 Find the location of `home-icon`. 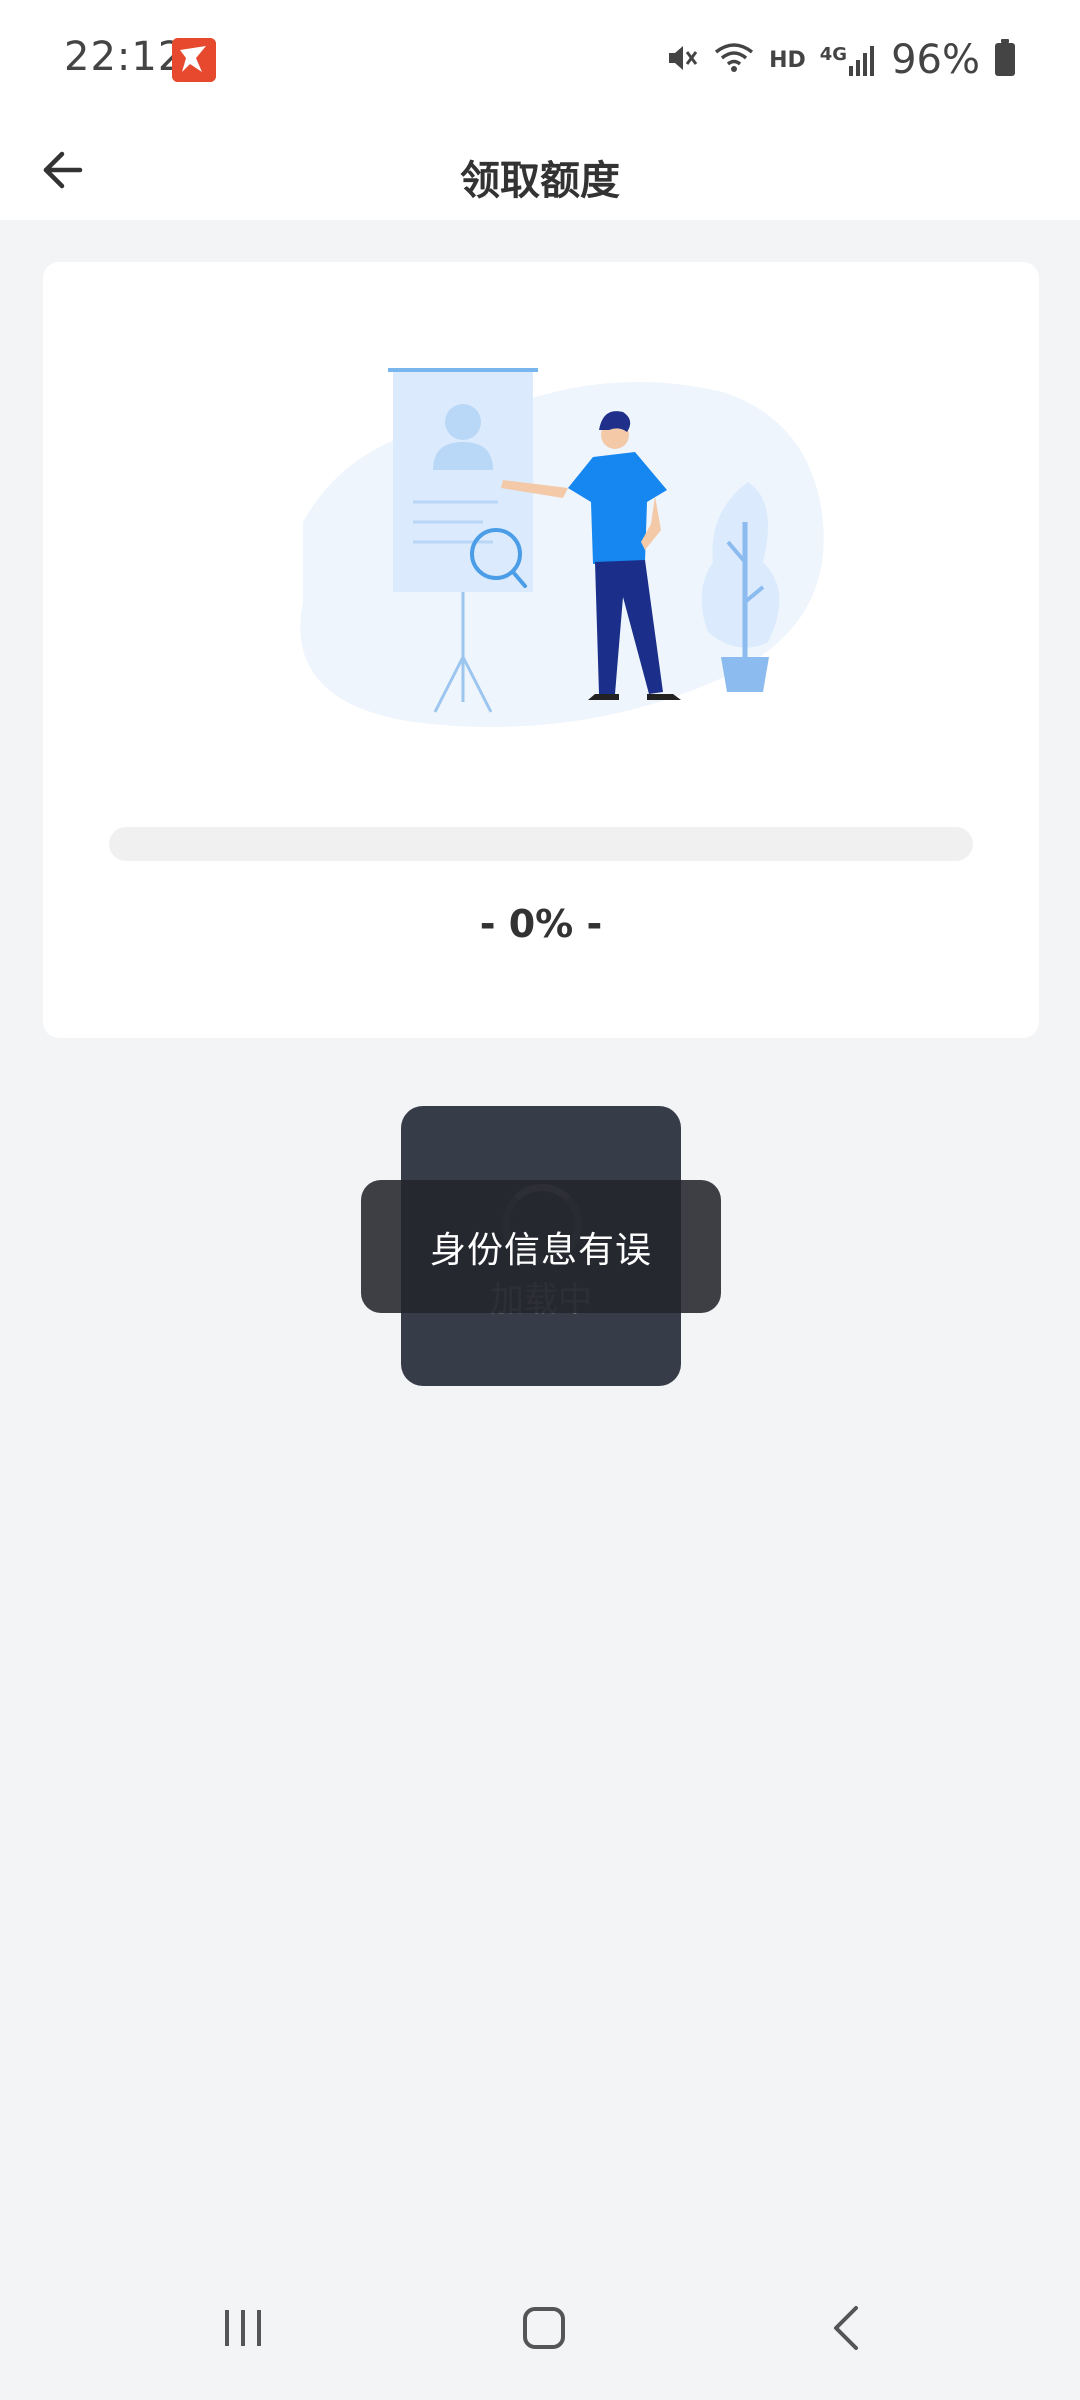

home-icon is located at coordinates (544, 2328).